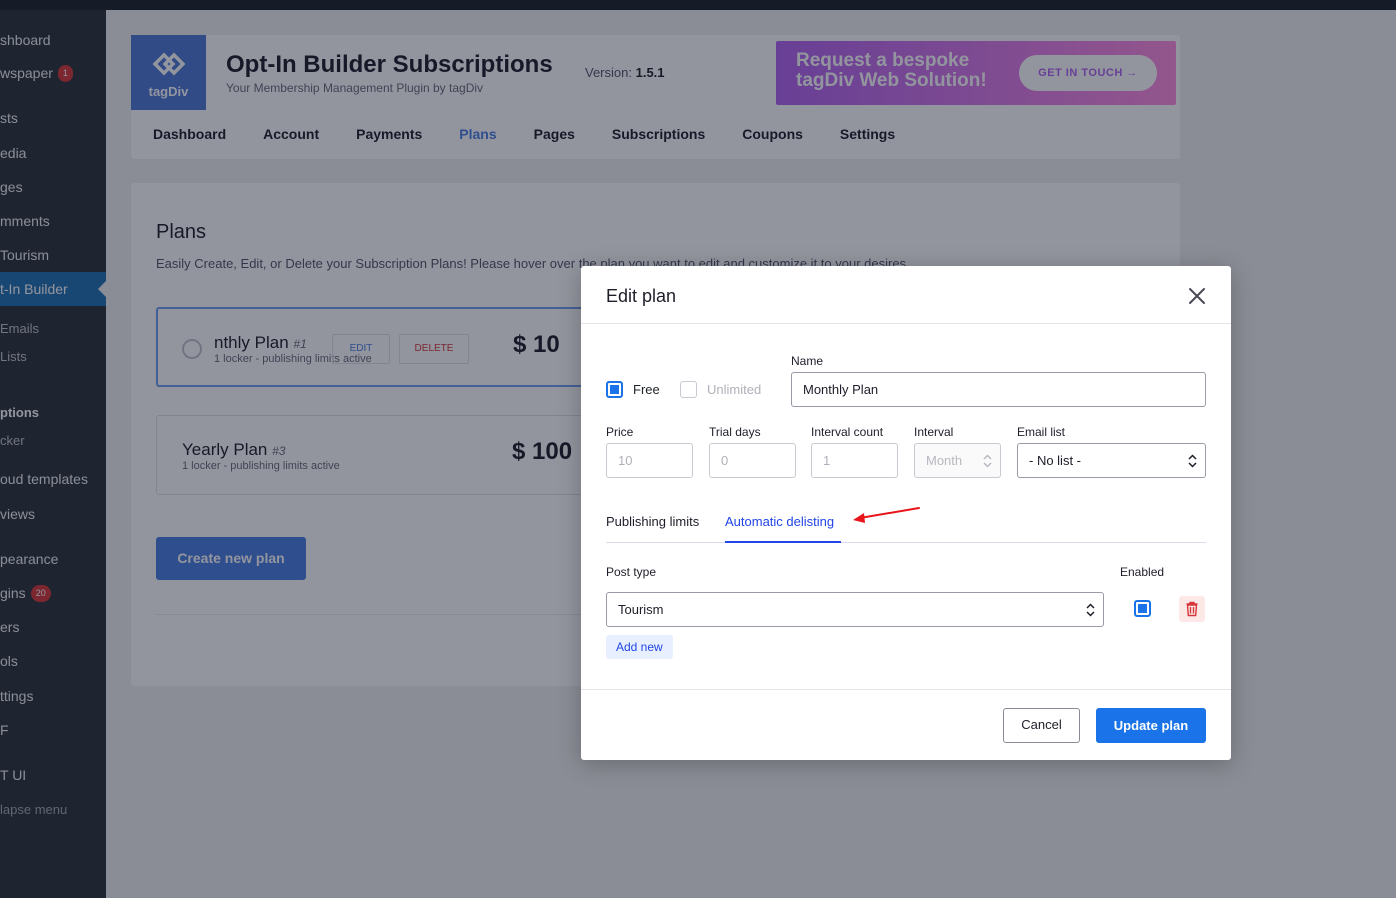  I want to click on cancel-button: Cancel, so click(1041, 725).